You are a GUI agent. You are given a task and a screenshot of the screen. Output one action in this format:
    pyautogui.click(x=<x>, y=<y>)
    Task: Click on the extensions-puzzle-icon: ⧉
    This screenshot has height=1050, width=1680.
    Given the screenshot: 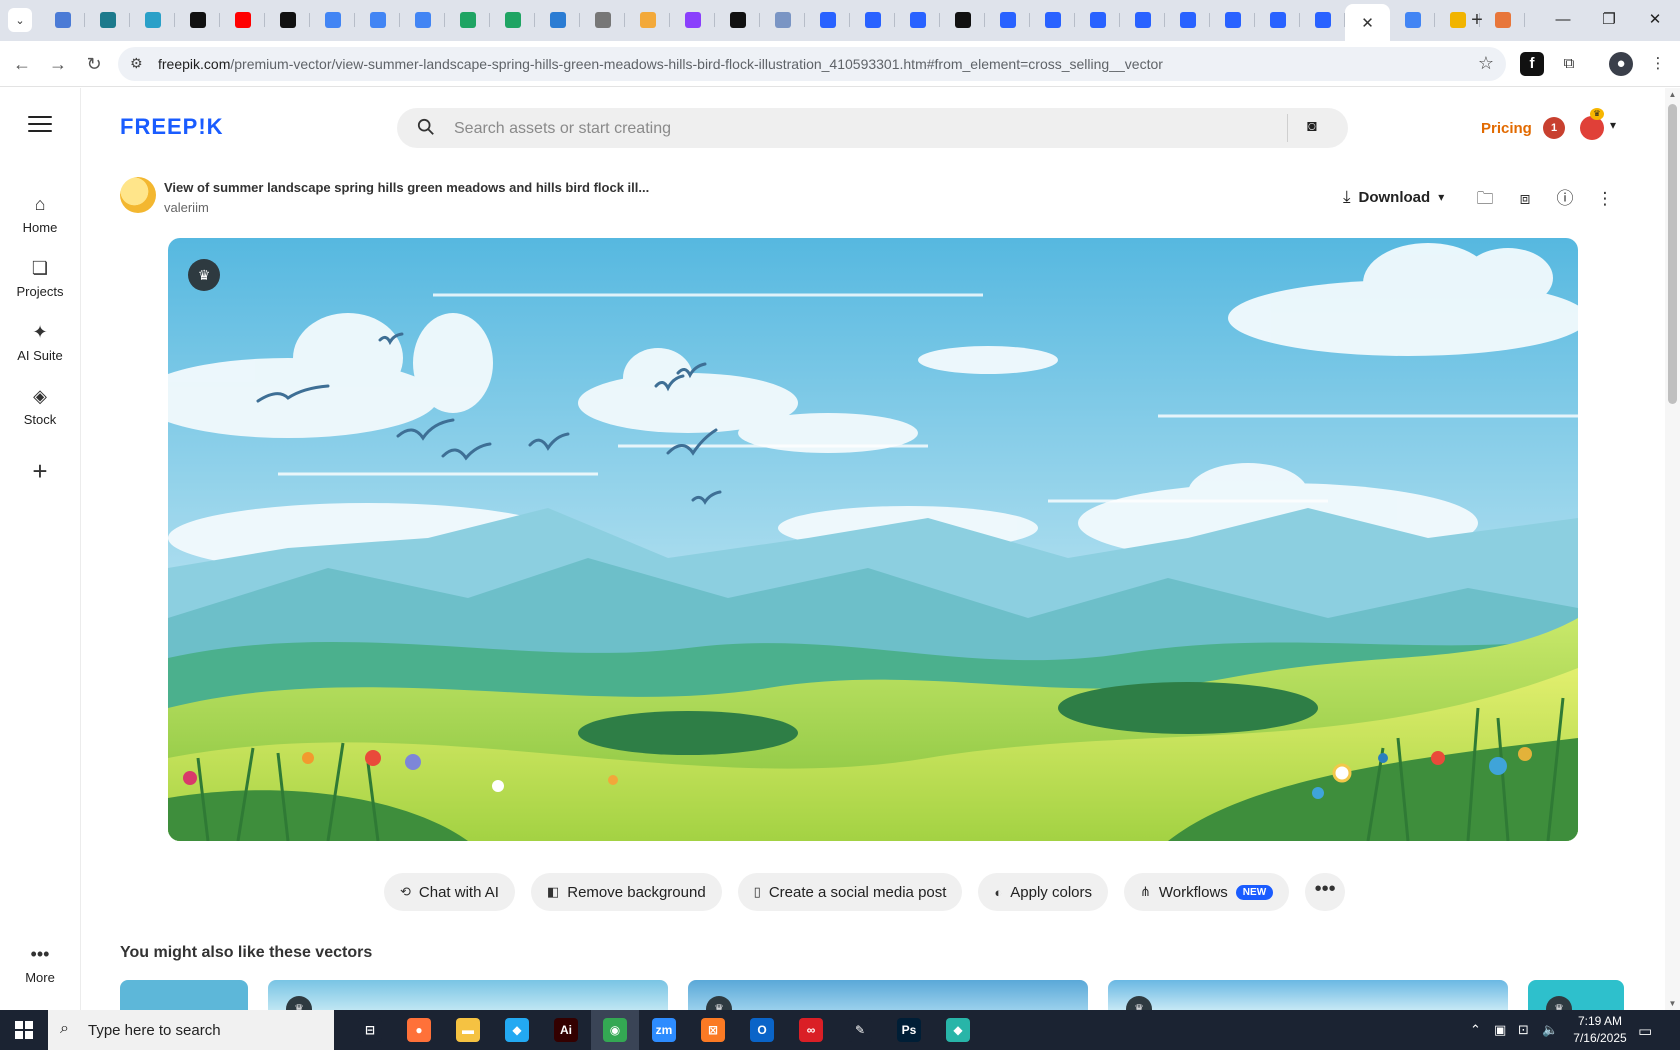 What is the action you would take?
    pyautogui.click(x=1569, y=64)
    